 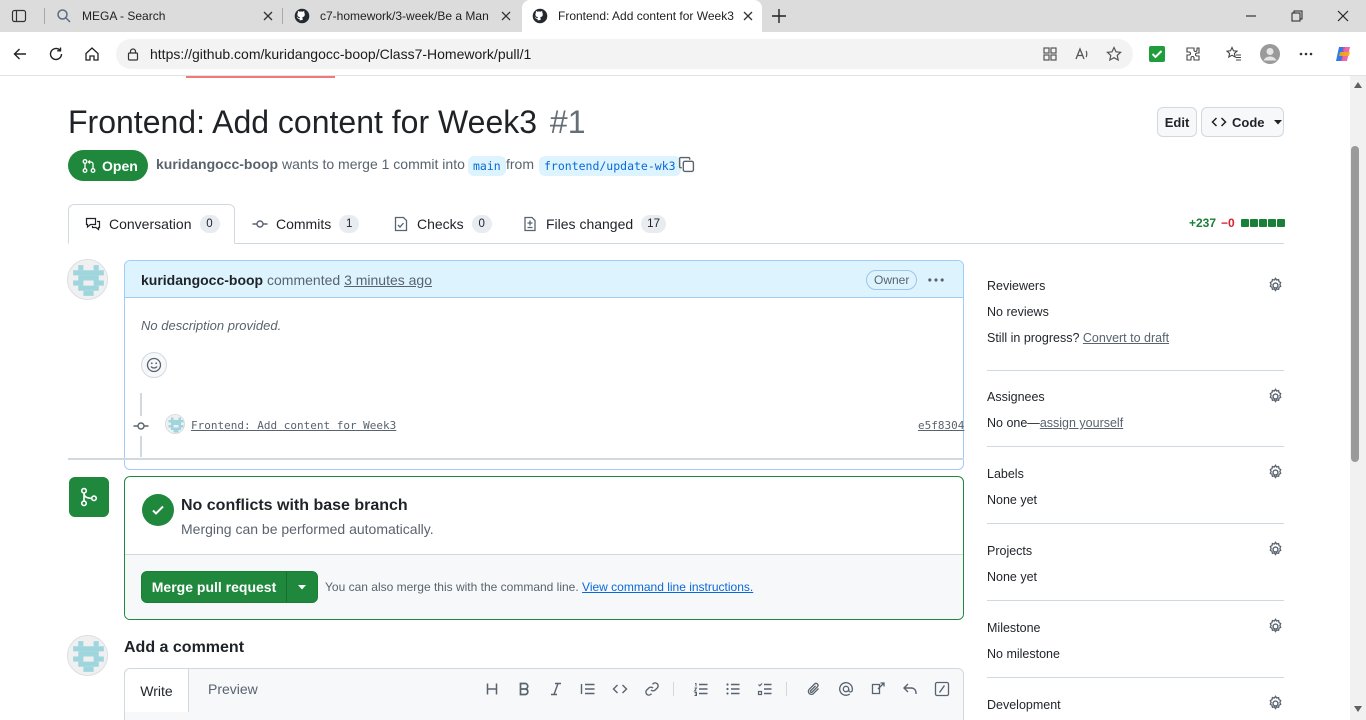 What do you see at coordinates (1177, 122) in the screenshot?
I see `edit-button: Edit` at bounding box center [1177, 122].